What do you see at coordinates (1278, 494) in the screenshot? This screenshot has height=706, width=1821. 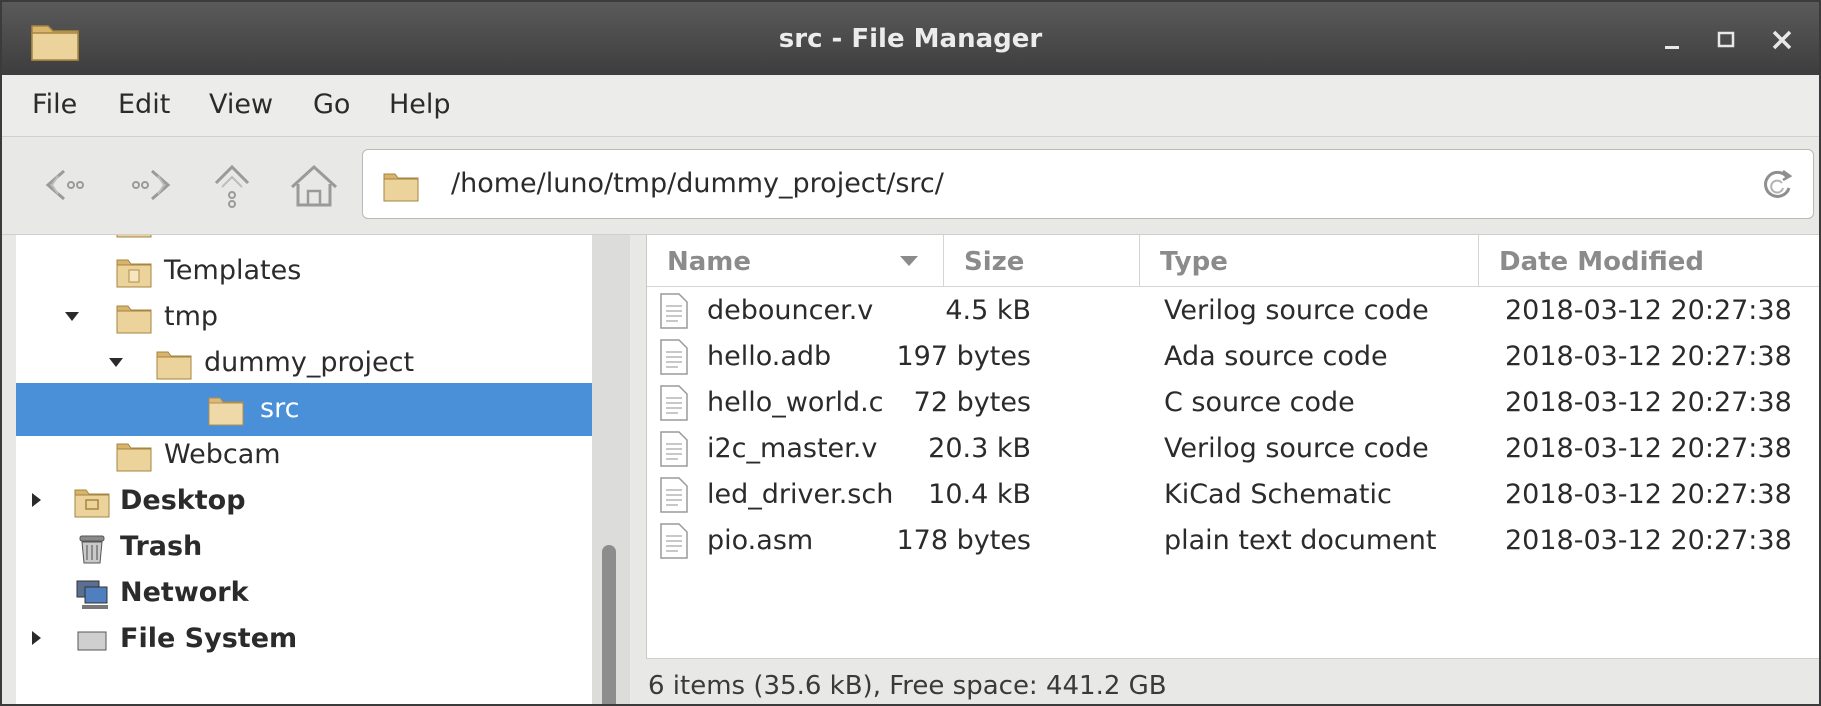 I see `file-type: KiCad Schematic` at bounding box center [1278, 494].